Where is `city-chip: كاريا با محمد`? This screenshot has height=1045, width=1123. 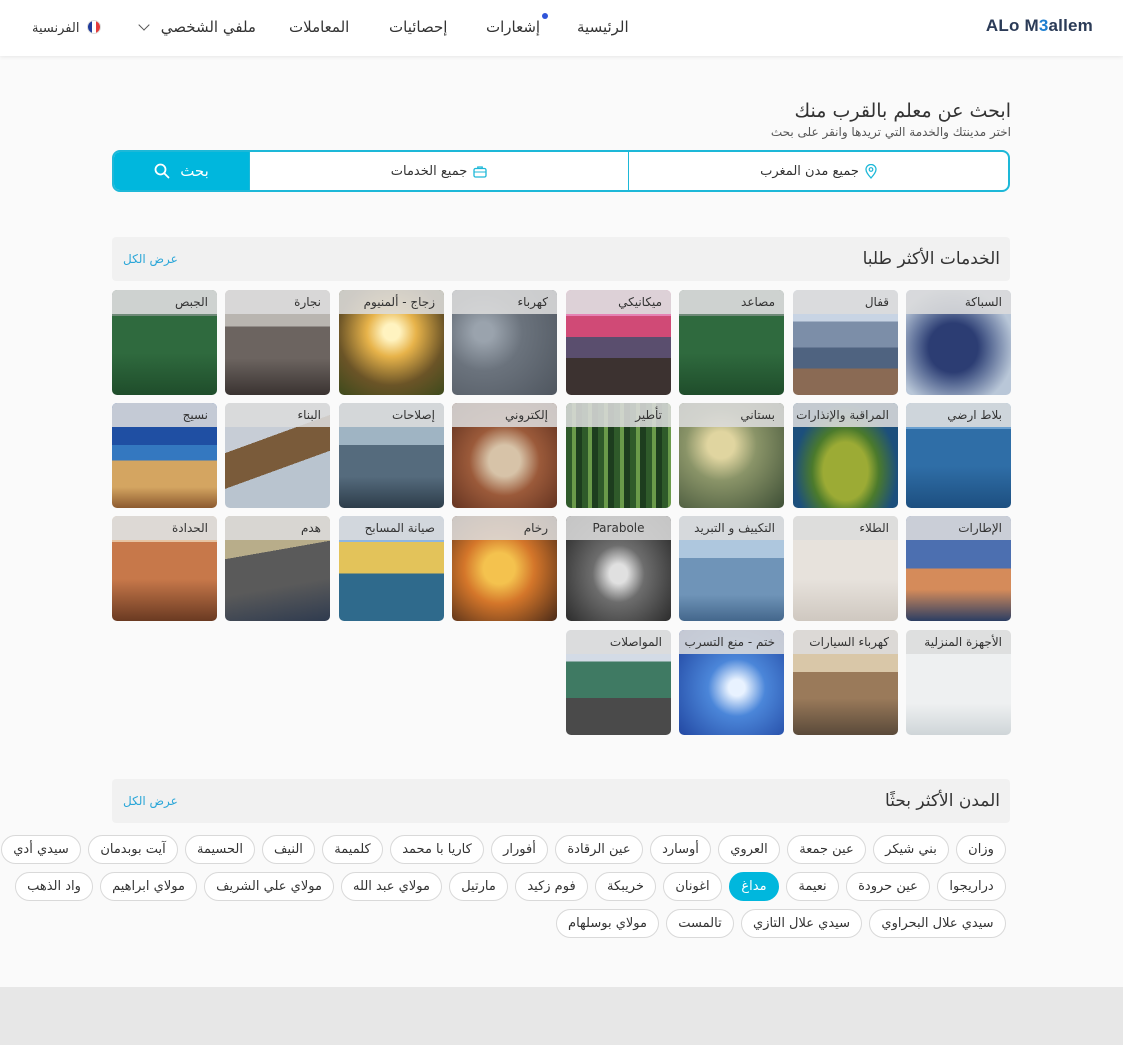
city-chip: كاريا با محمد is located at coordinates (437, 849).